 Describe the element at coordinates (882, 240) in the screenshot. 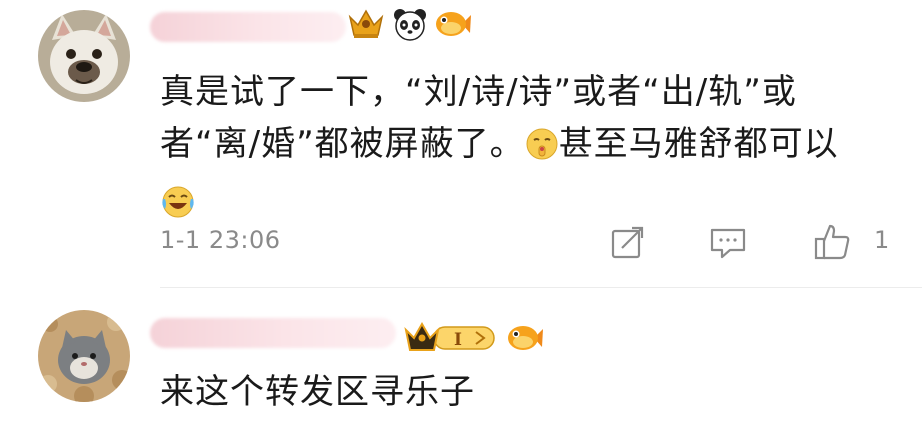

I see `like-count: 1` at that location.